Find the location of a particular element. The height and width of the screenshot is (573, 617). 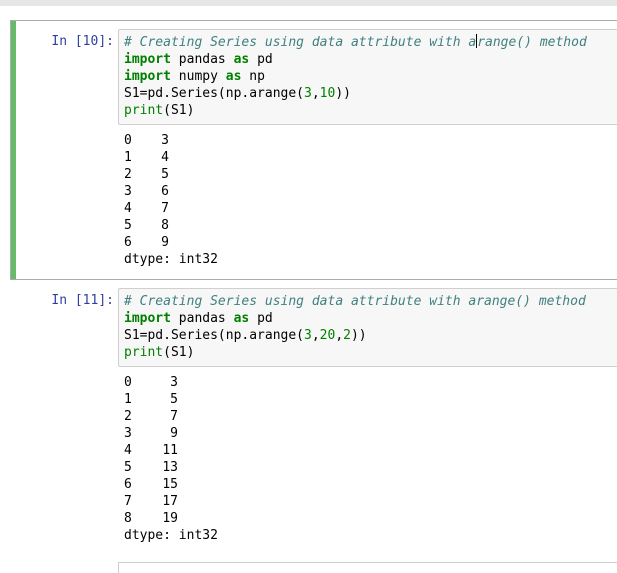

series-value: 8 is located at coordinates (165, 225).